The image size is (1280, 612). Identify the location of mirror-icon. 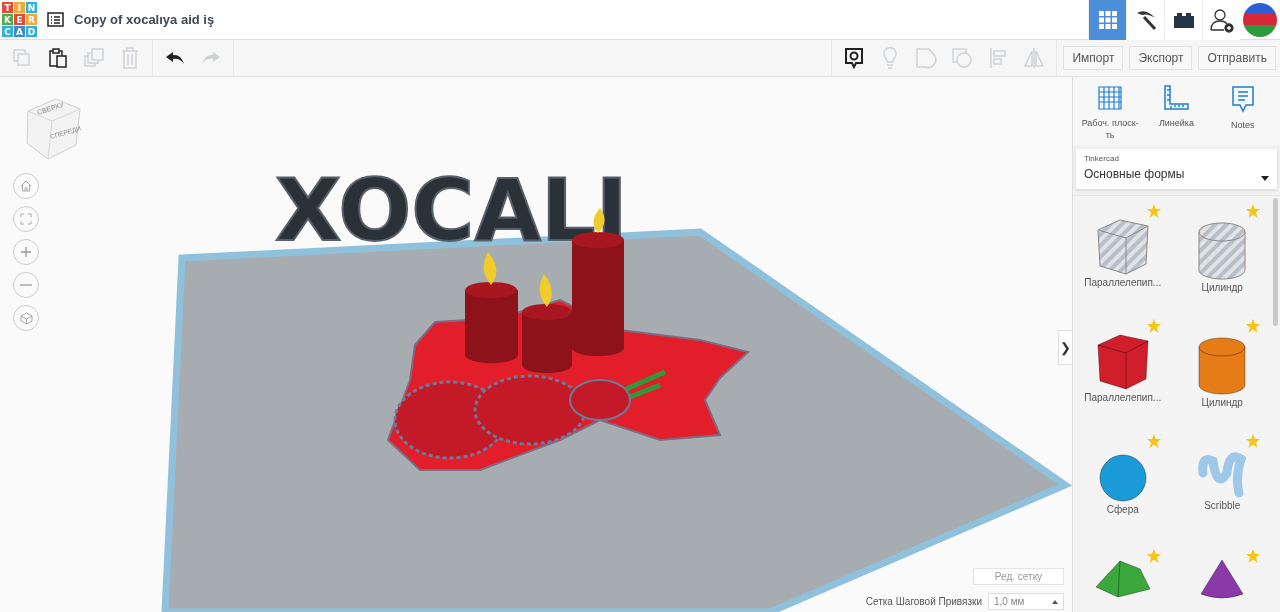
(1034, 58).